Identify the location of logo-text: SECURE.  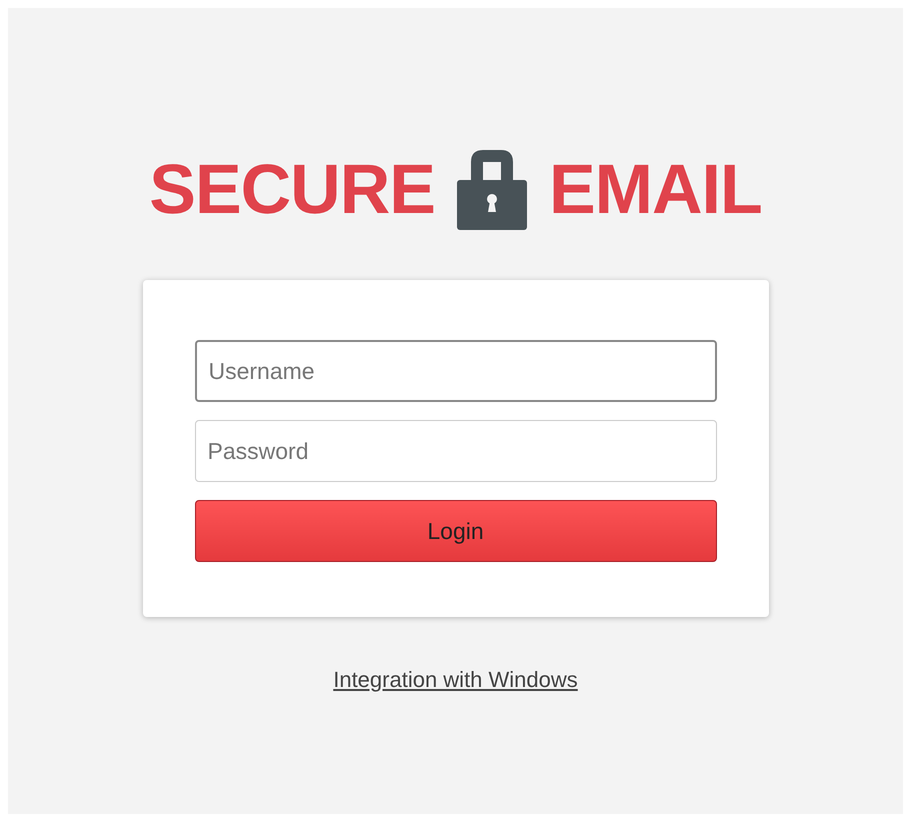
(292, 189).